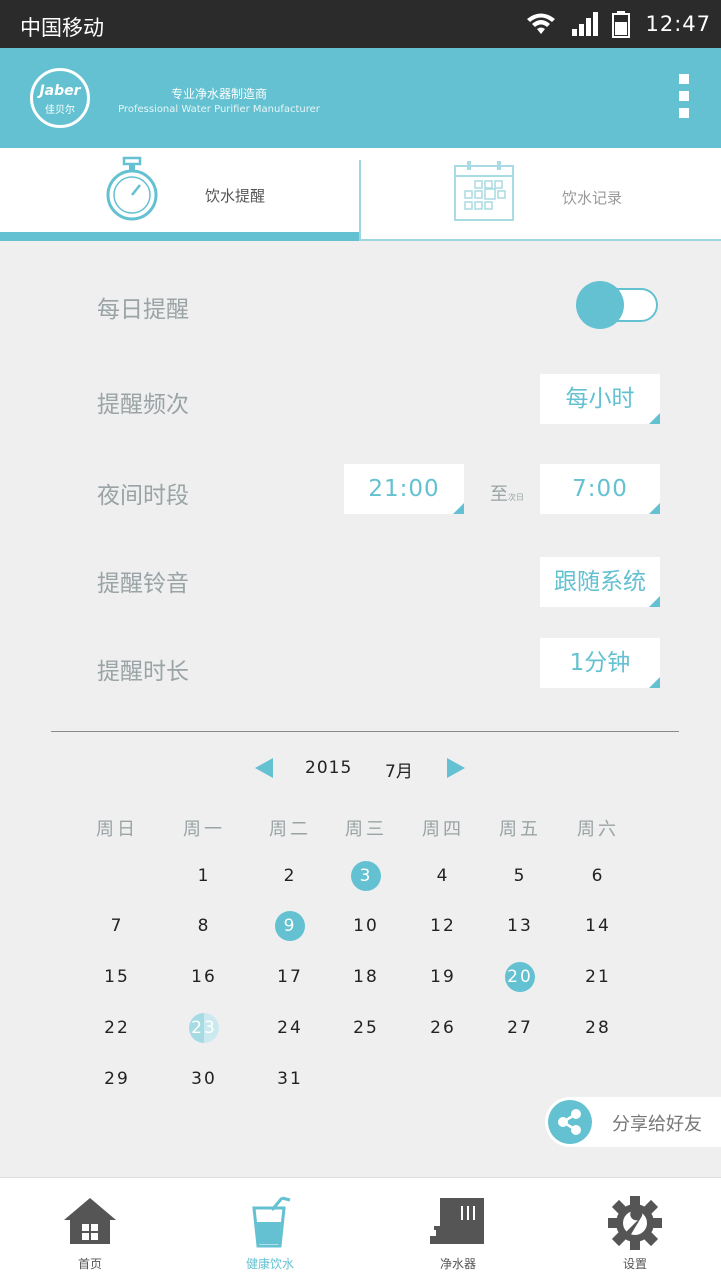  What do you see at coordinates (617, 305) in the screenshot?
I see `daily-reminder-toggle` at bounding box center [617, 305].